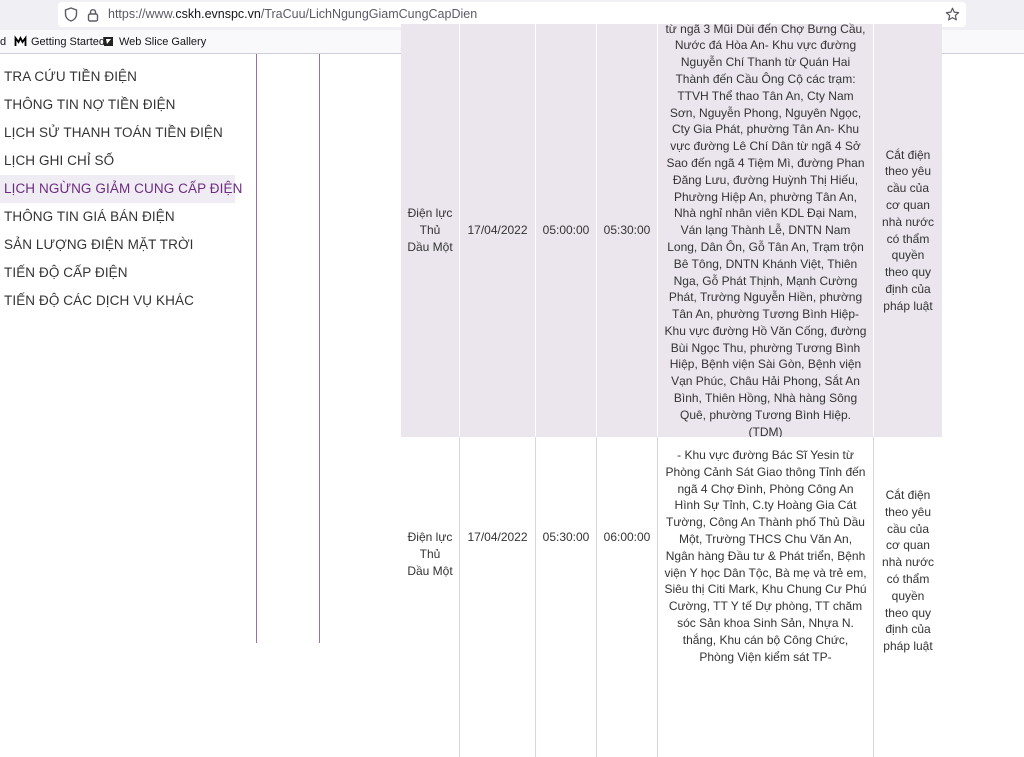 The height and width of the screenshot is (757, 1024). I want to click on lock-icon, so click(93, 14).